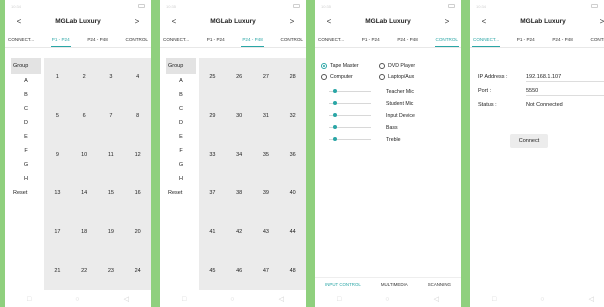 The height and width of the screenshot is (307, 604). What do you see at coordinates (343, 284) in the screenshot?
I see `tab-input-control: INPUT CONTROL` at bounding box center [343, 284].